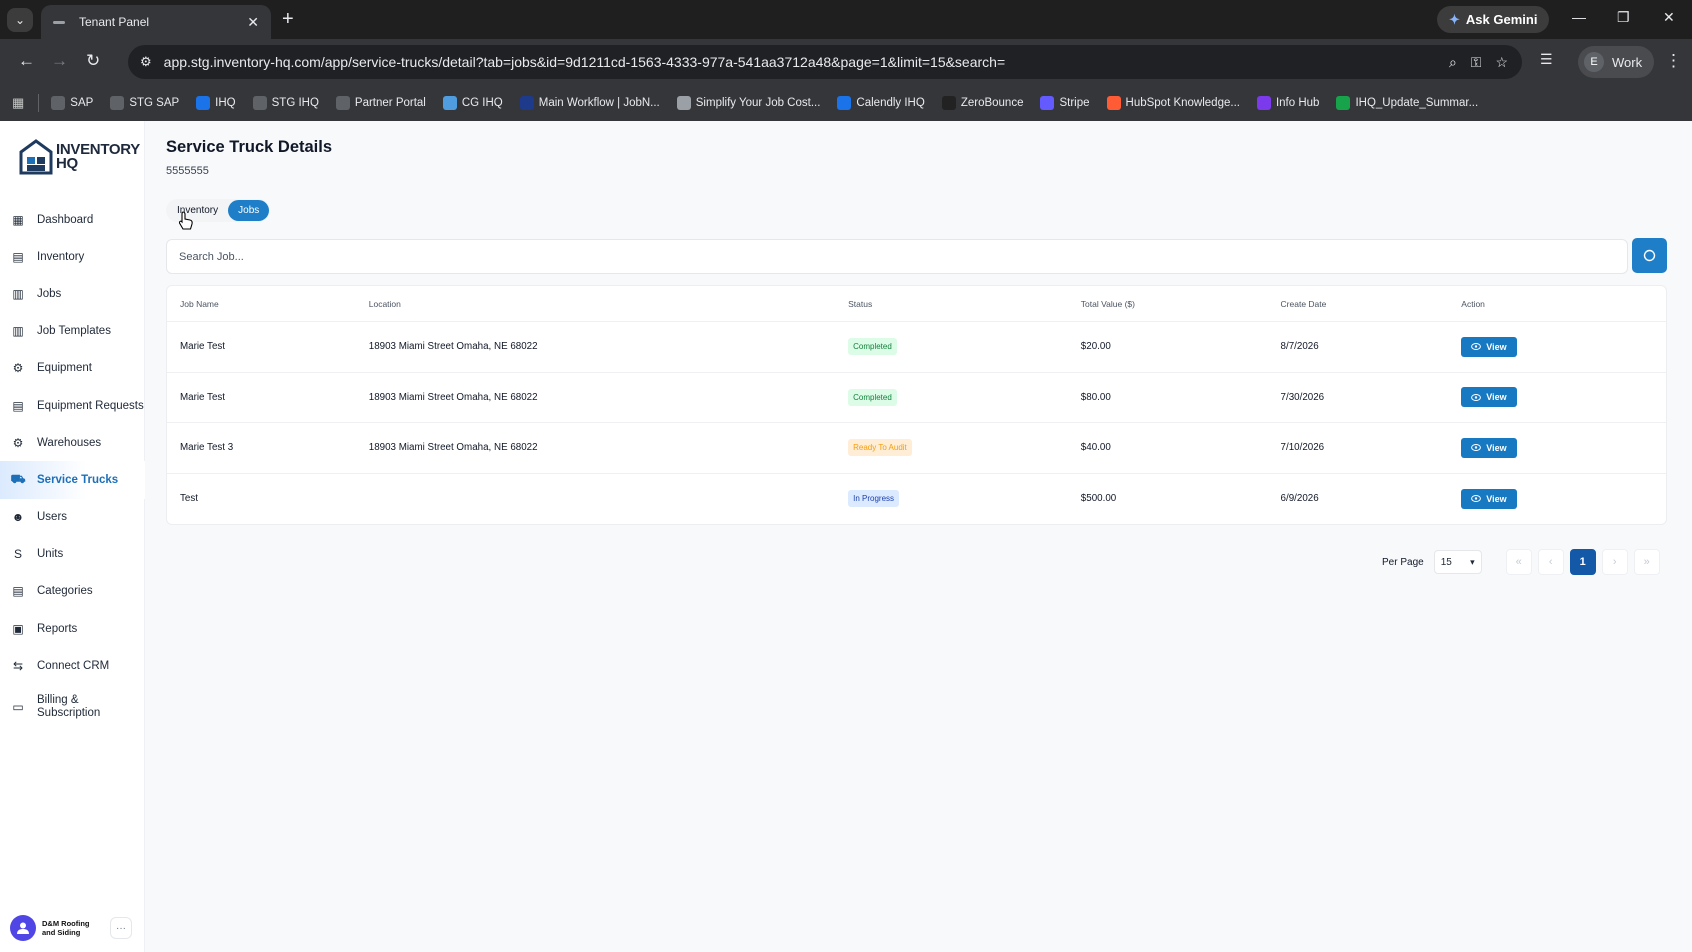 The image size is (1692, 952). What do you see at coordinates (982, 103) in the screenshot?
I see `bookmark-item: ZeroBounce` at bounding box center [982, 103].